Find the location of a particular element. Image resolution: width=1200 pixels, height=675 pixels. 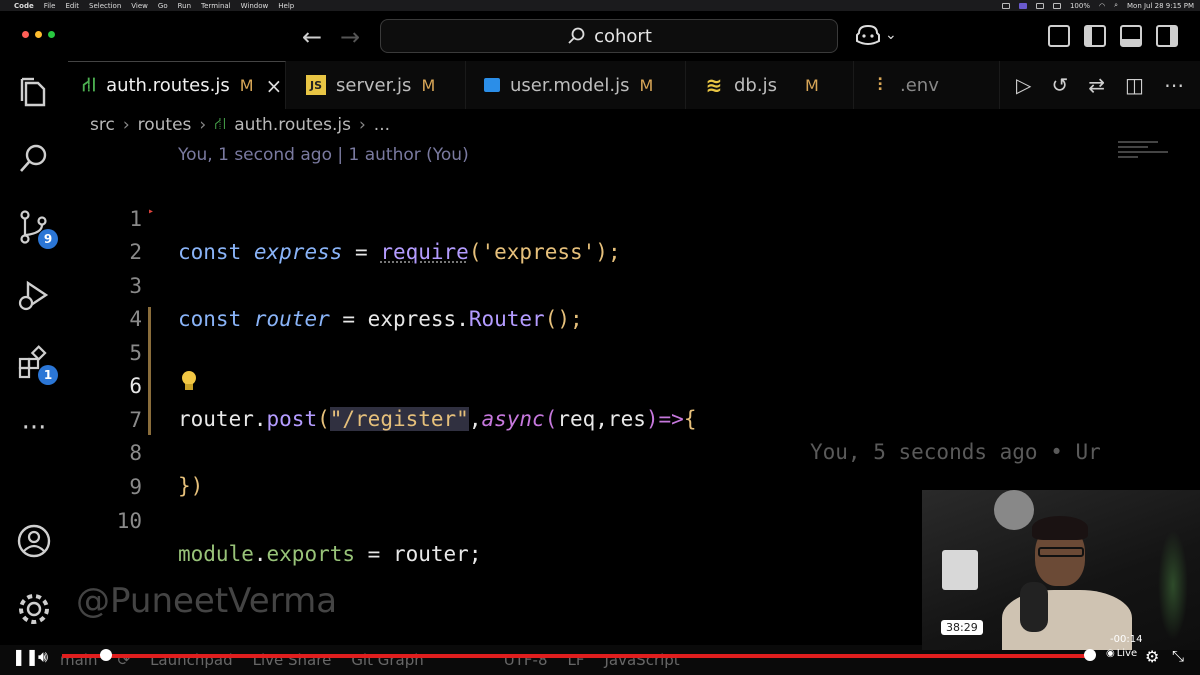

menu-go: Go is located at coordinates (163, 6).